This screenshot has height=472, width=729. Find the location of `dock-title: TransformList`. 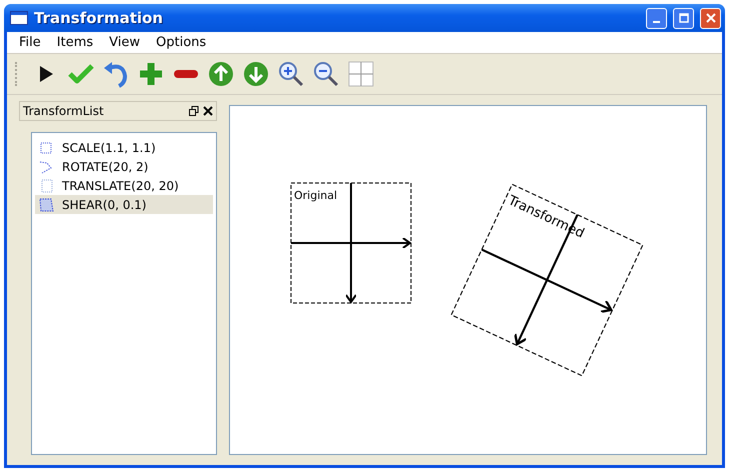

dock-title: TransformList is located at coordinates (64, 111).